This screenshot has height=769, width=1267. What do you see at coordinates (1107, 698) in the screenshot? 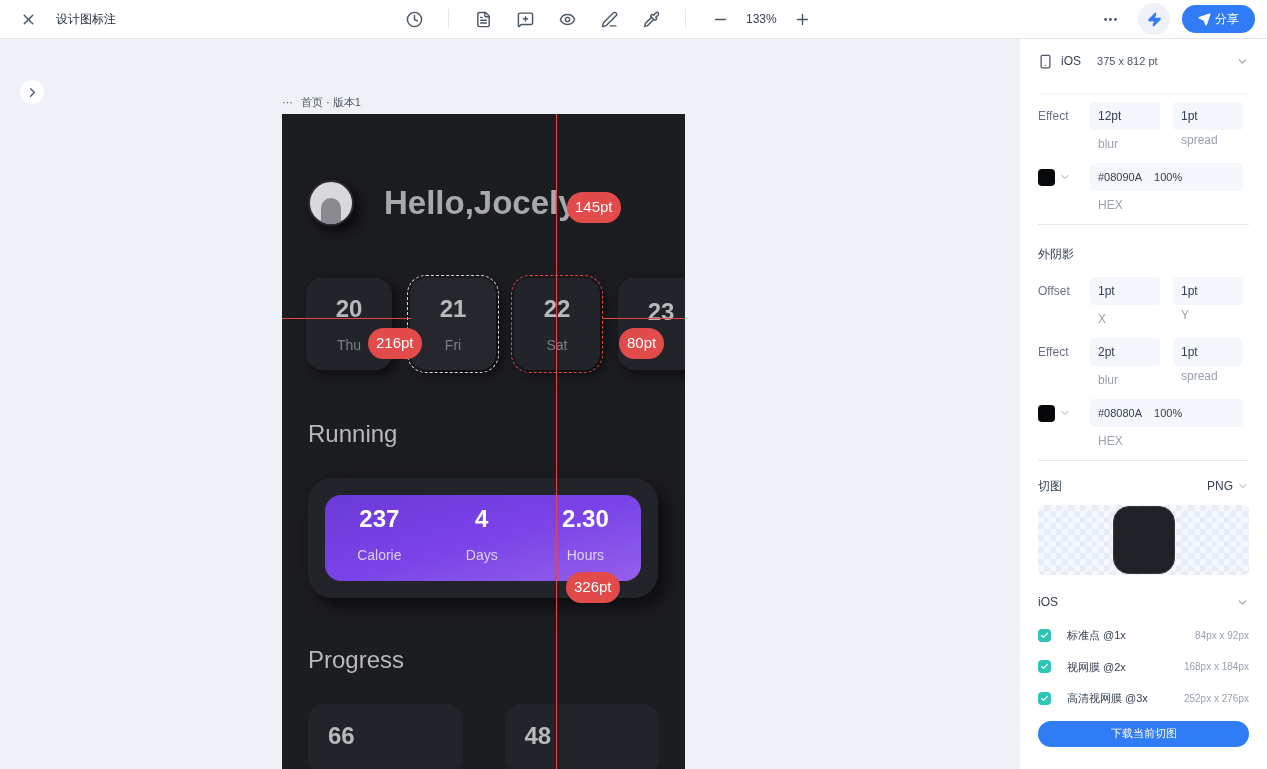
I see `export-scale: 高清视网膜 @3x` at bounding box center [1107, 698].